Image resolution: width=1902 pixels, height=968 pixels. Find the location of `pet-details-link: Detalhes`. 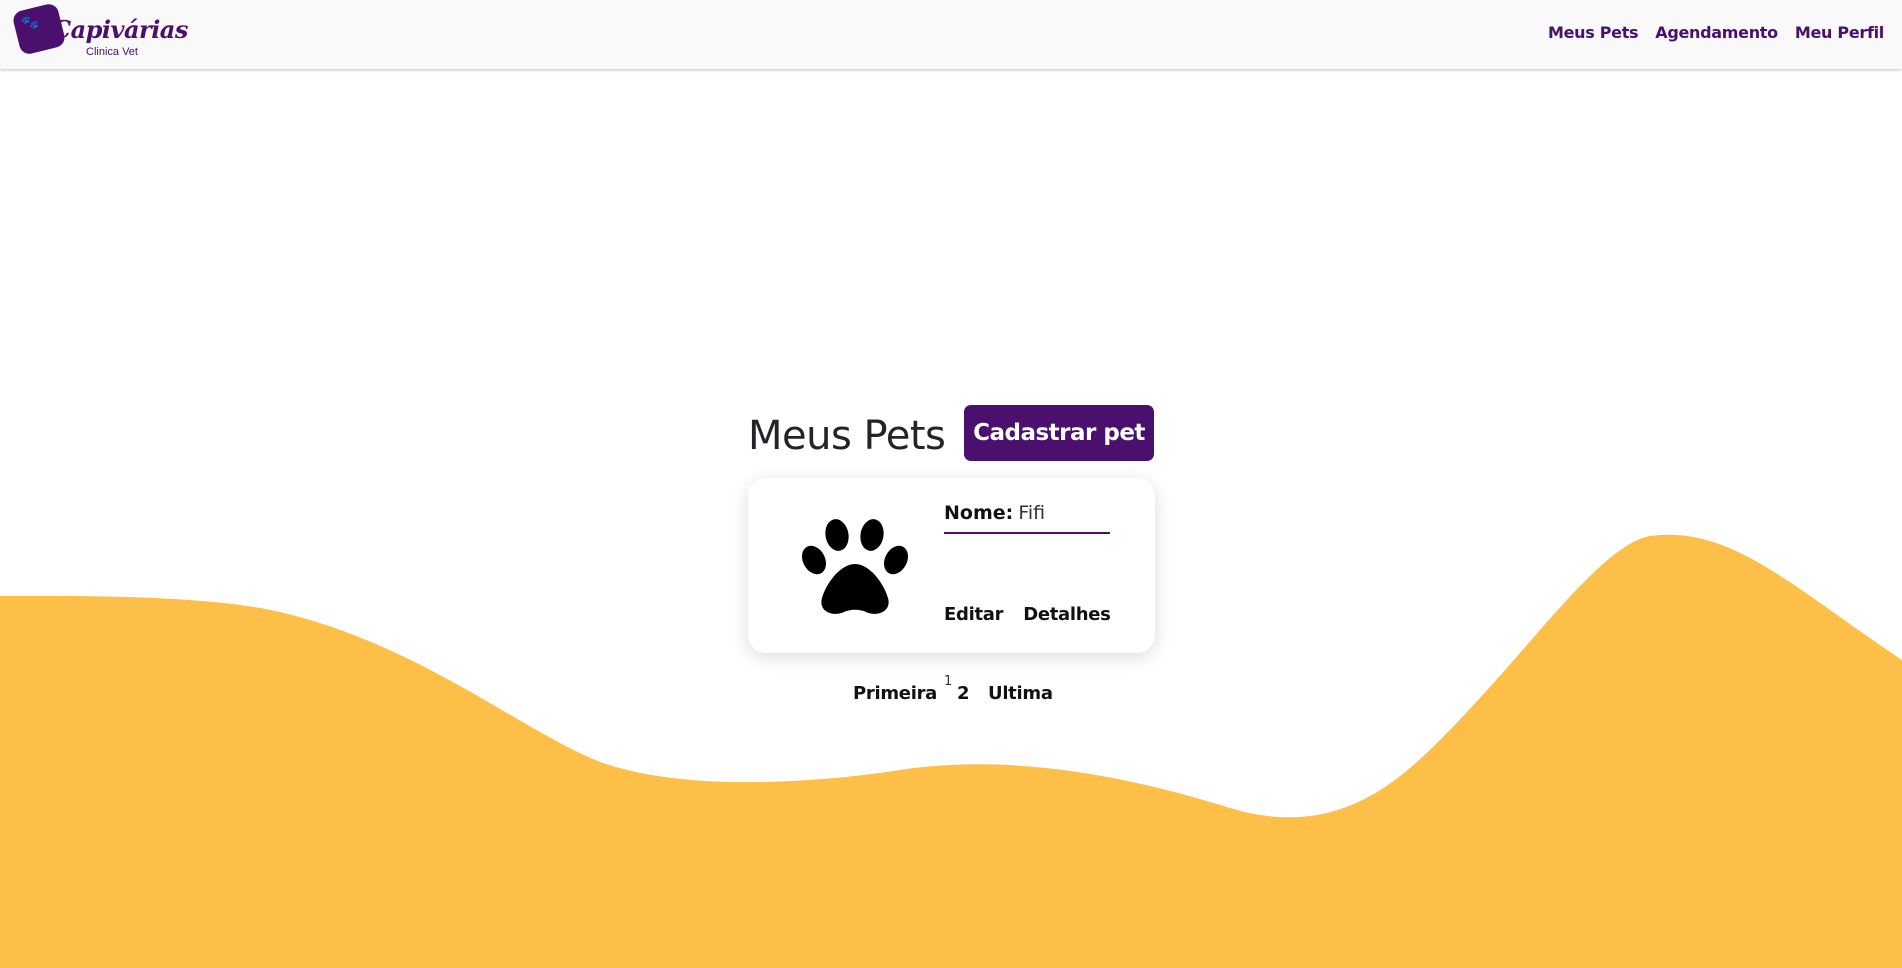

pet-details-link: Detalhes is located at coordinates (1067, 614).